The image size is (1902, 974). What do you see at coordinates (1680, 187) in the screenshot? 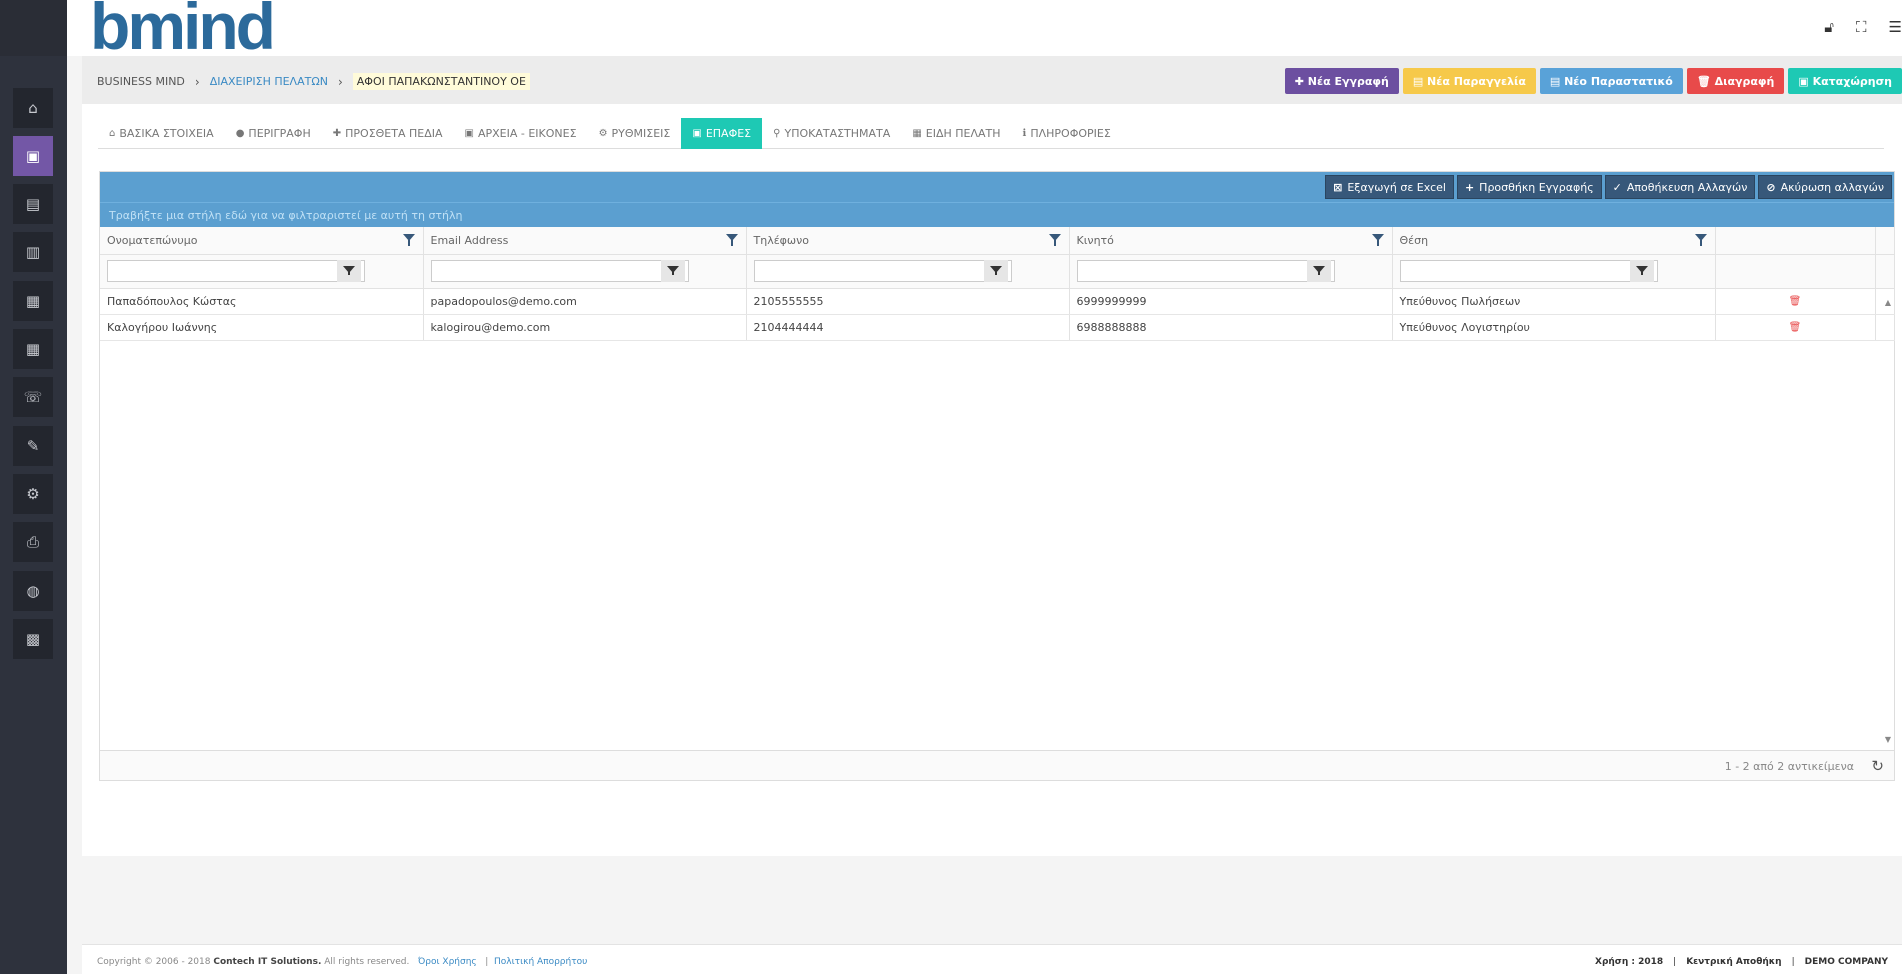
I see `save-changes-button: ✓ Αποθήκευση Αλλαγών` at bounding box center [1680, 187].